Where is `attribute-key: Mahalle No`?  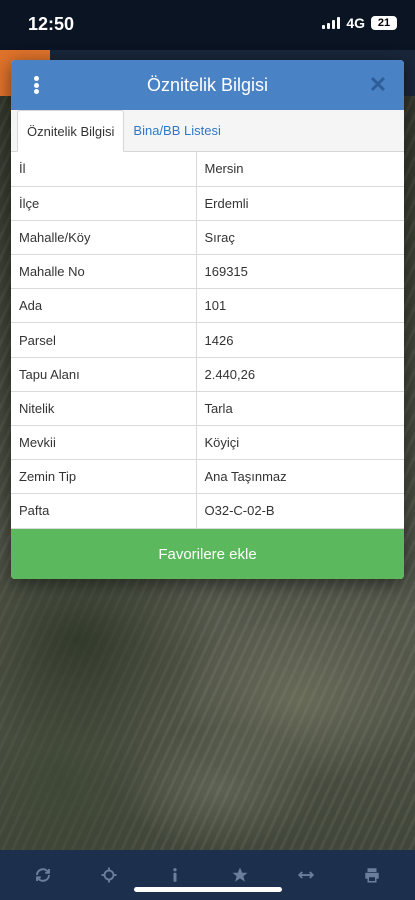
attribute-key: Mahalle No is located at coordinates (104, 272).